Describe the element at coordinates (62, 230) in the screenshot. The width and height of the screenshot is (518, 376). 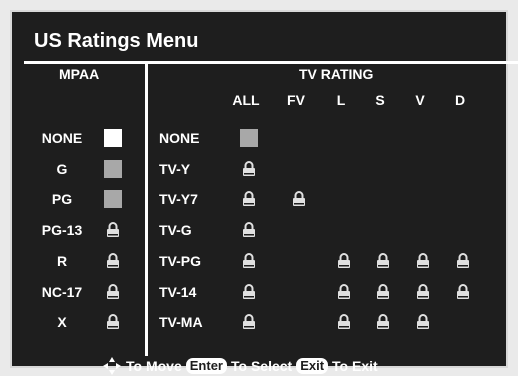
I see `mpaa-rating-label: PG-13` at that location.